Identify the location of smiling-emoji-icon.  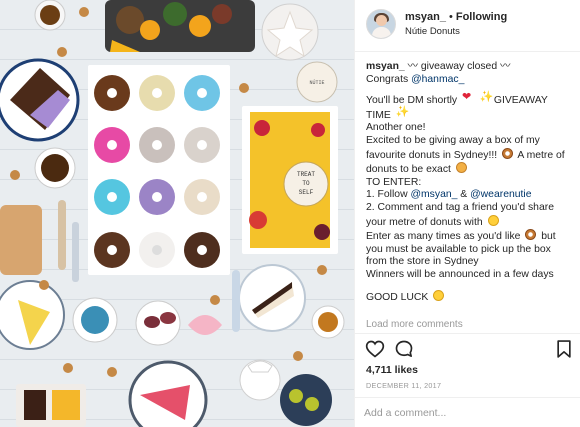
(439, 295).